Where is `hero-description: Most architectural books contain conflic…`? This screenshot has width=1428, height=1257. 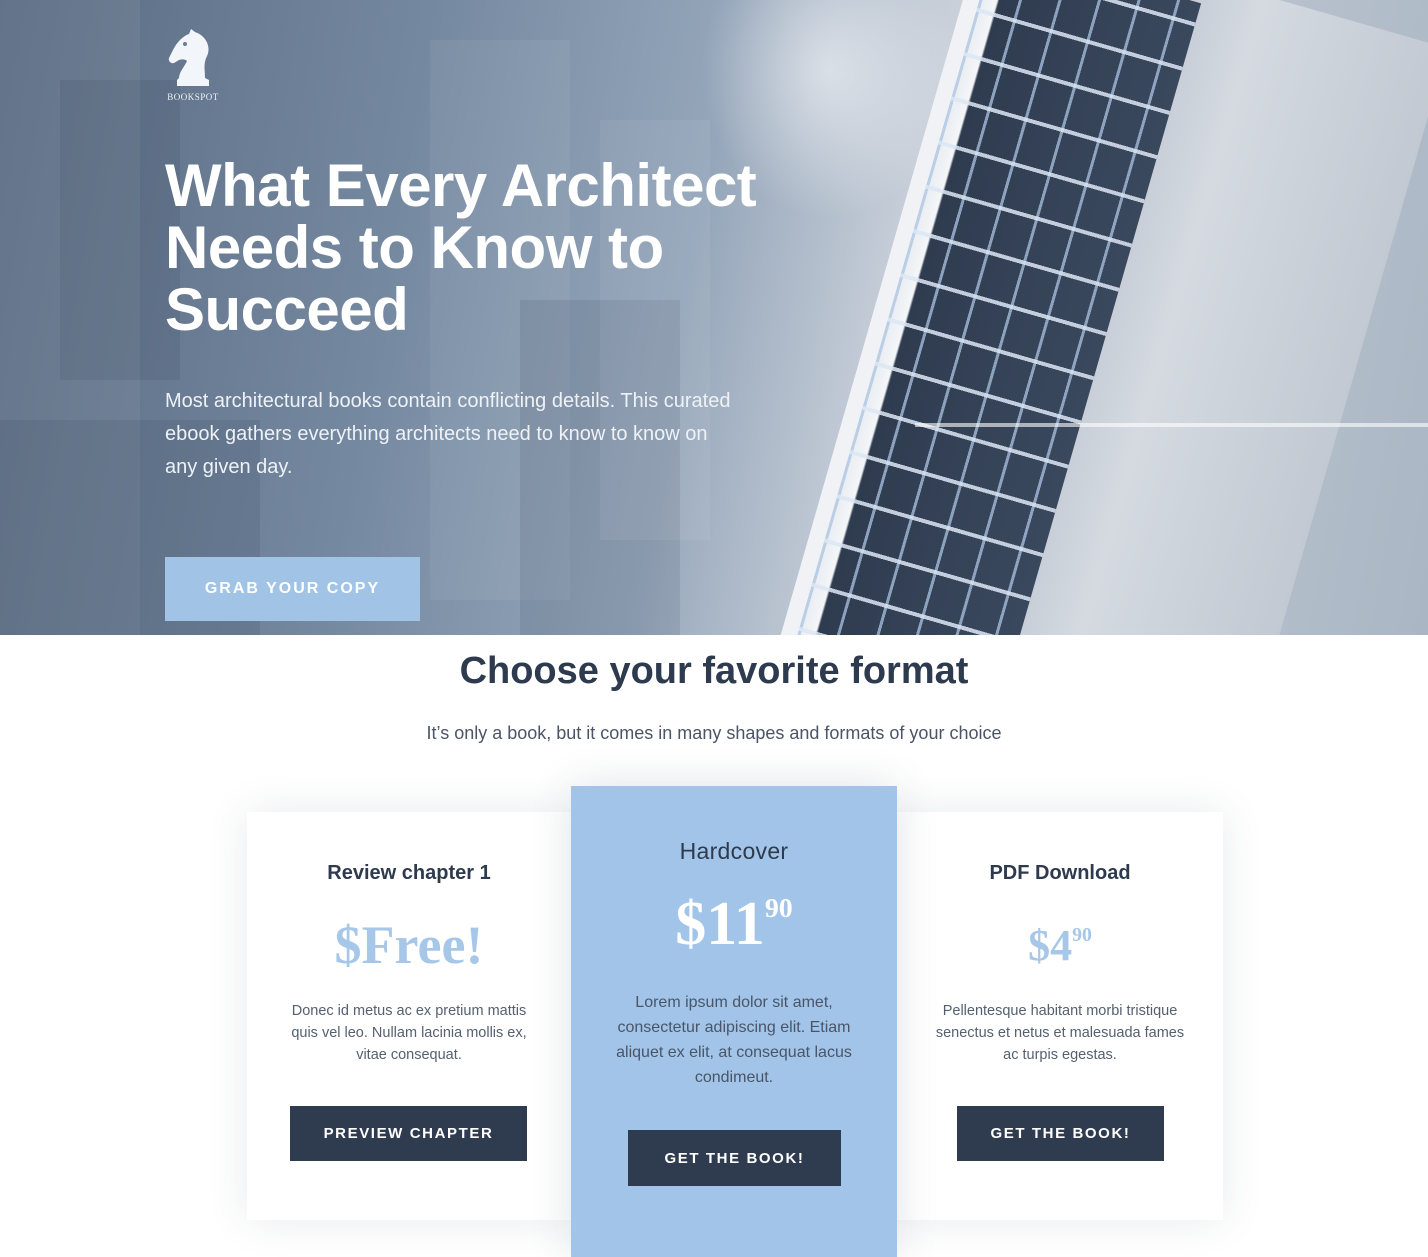 hero-description: Most architectural books contain conflic… is located at coordinates (448, 434).